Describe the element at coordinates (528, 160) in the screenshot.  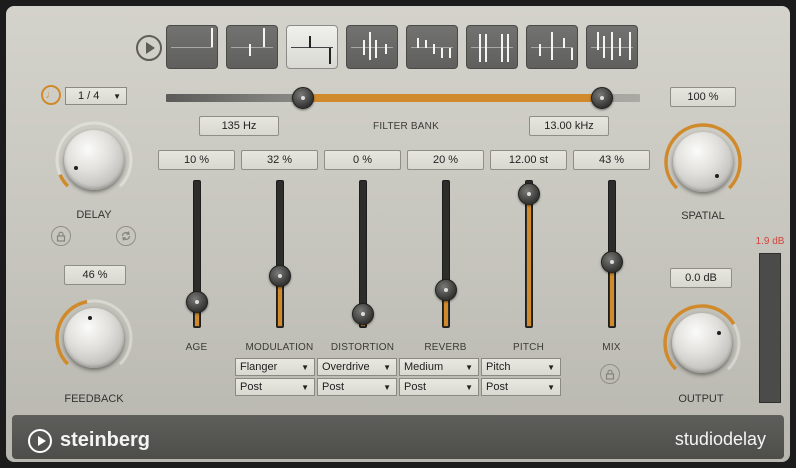
I see `pitch-value: 12.00 st` at that location.